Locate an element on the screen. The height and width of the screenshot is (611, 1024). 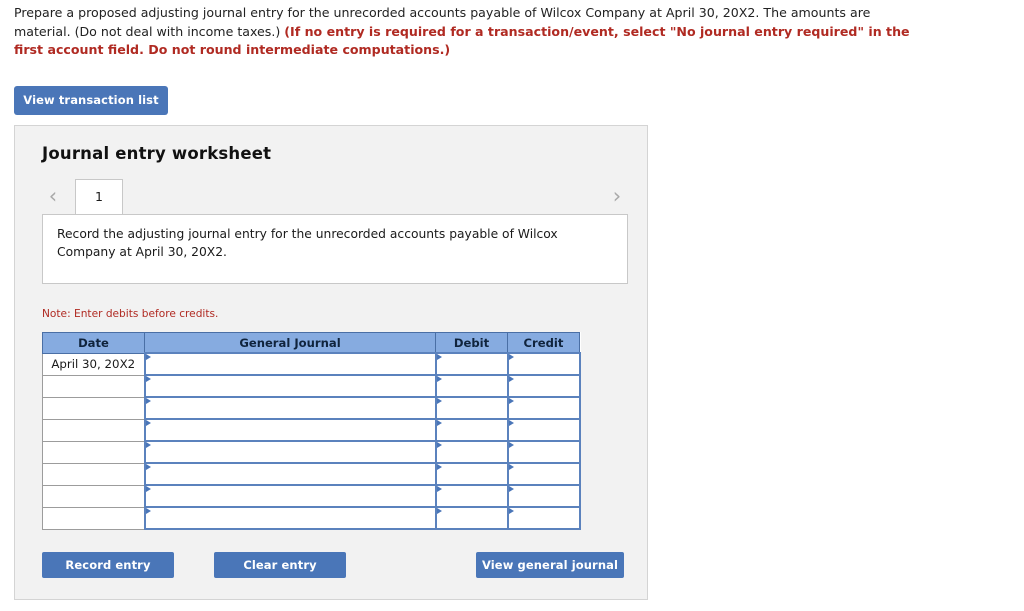
column-header-debit: Debit is located at coordinates (471, 343).